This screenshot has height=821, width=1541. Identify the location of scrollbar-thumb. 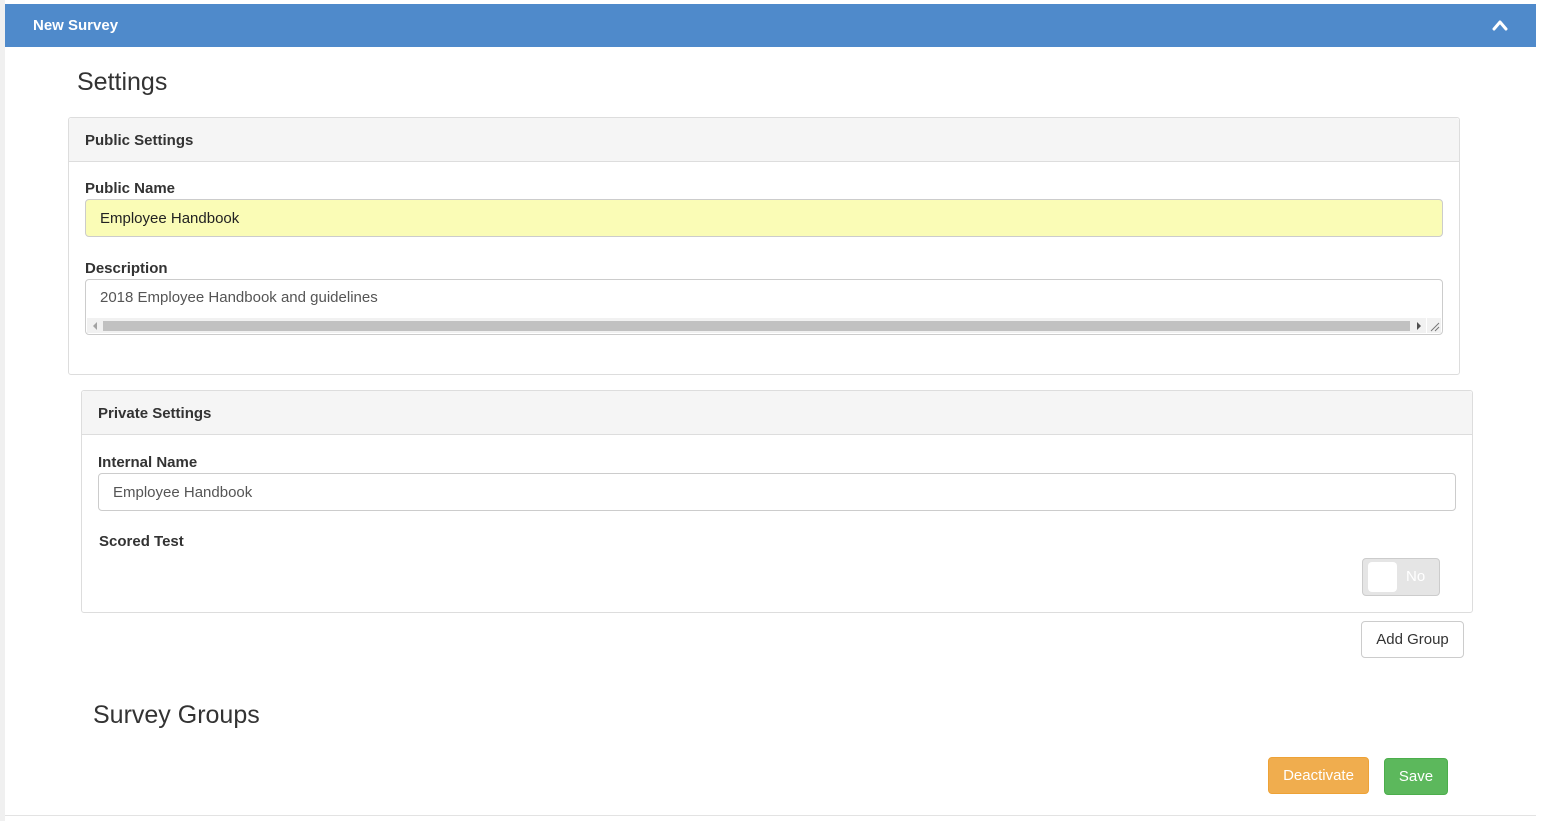
(756, 326).